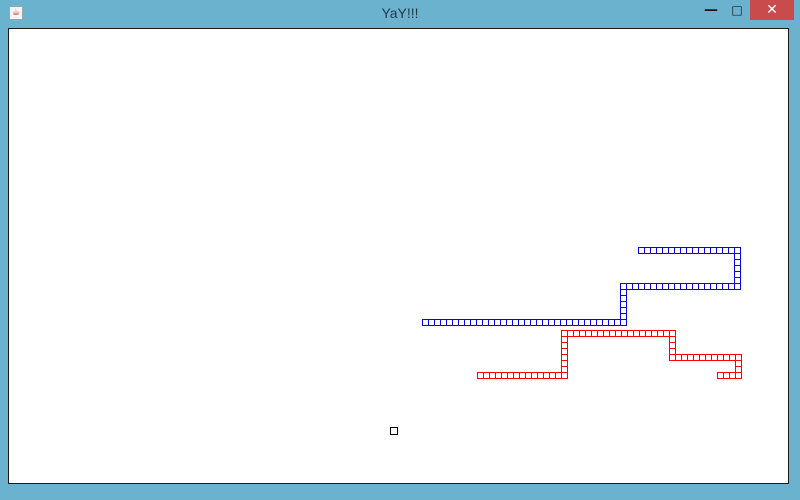 Image resolution: width=800 pixels, height=500 pixels. Describe the element at coordinates (394, 431) in the screenshot. I see `food-square` at that location.